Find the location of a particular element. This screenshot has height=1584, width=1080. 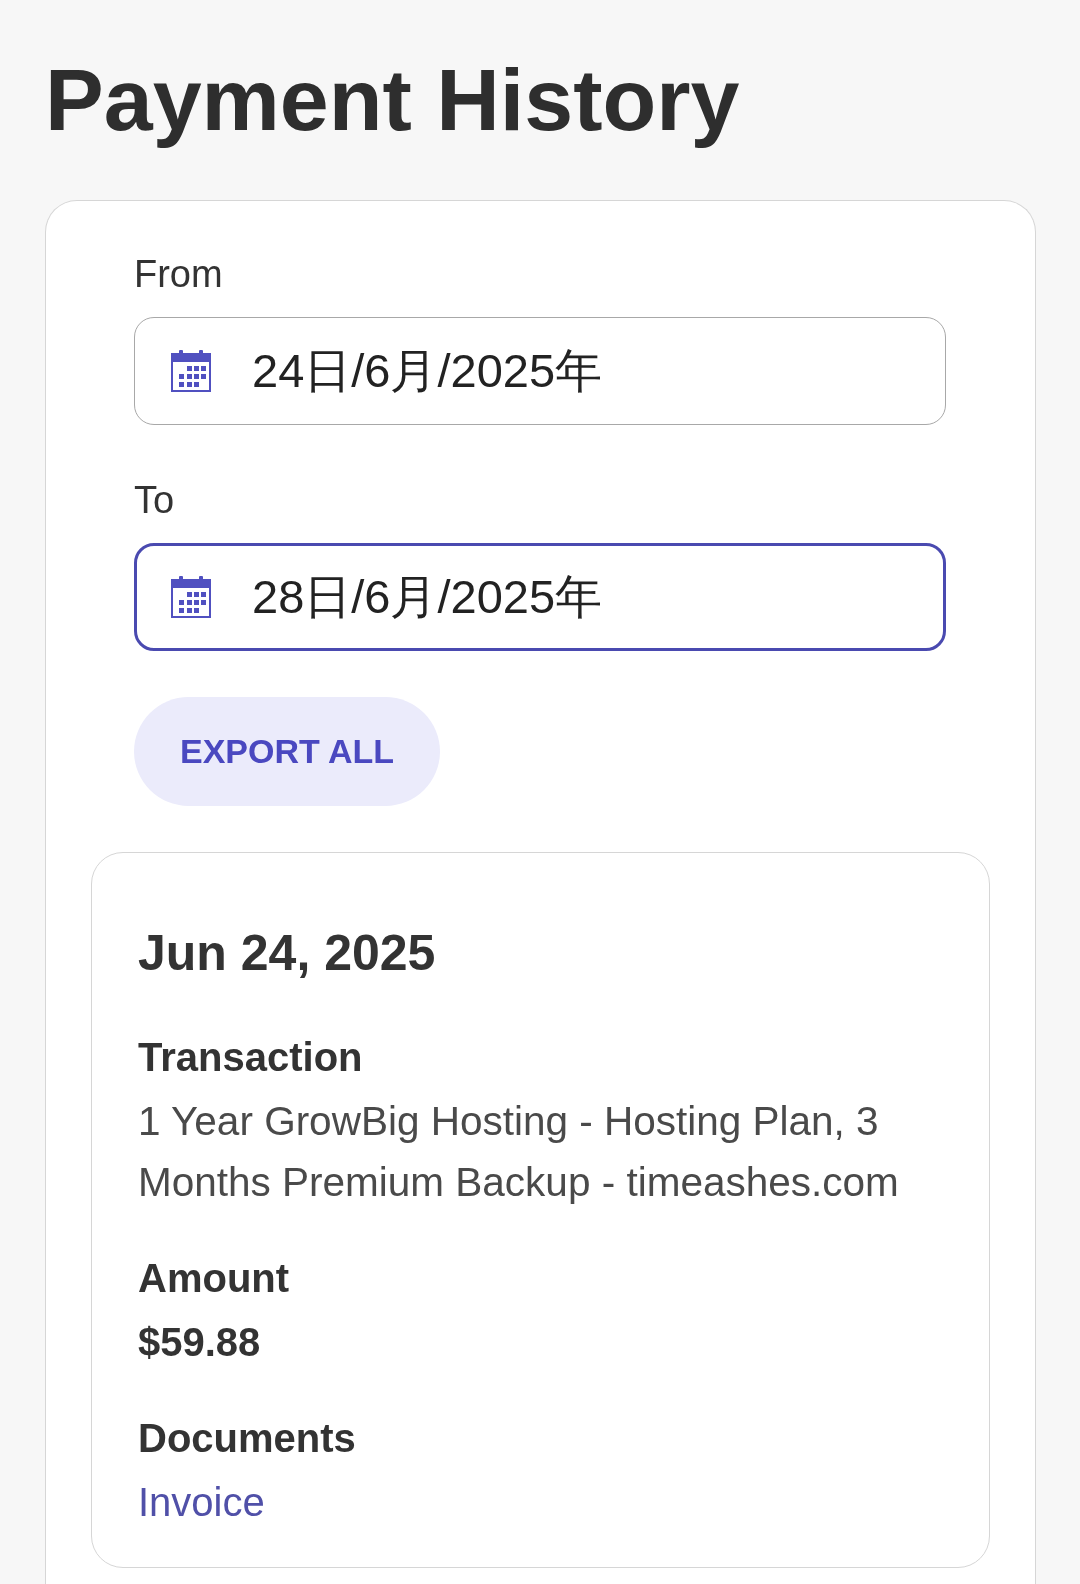

field-label: From is located at coordinates (178, 274).